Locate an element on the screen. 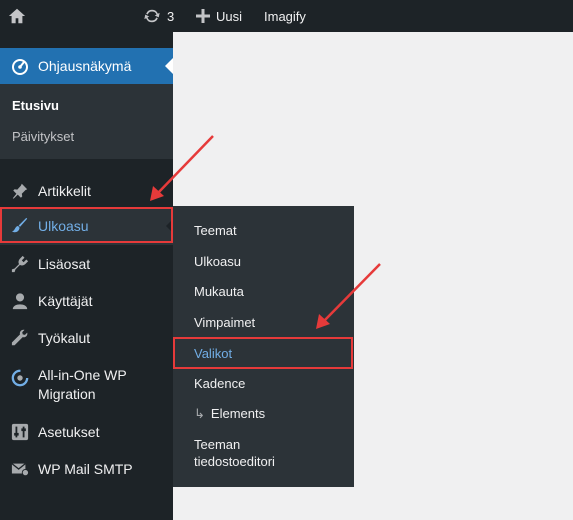  settings-icon is located at coordinates (20, 432).